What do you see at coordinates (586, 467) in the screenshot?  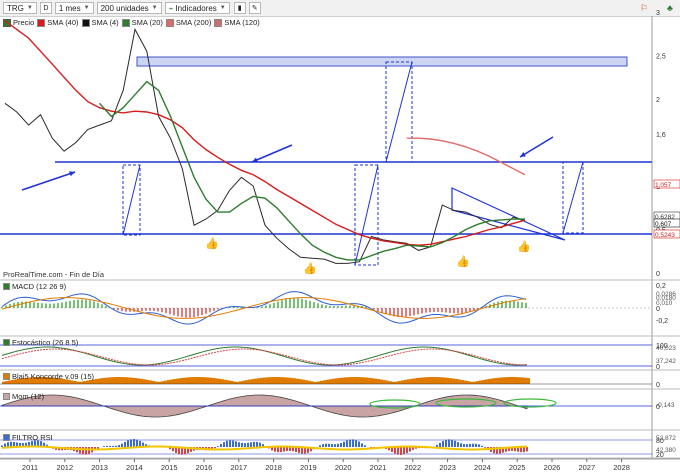 I see `x-tick-label: 2027` at bounding box center [586, 467].